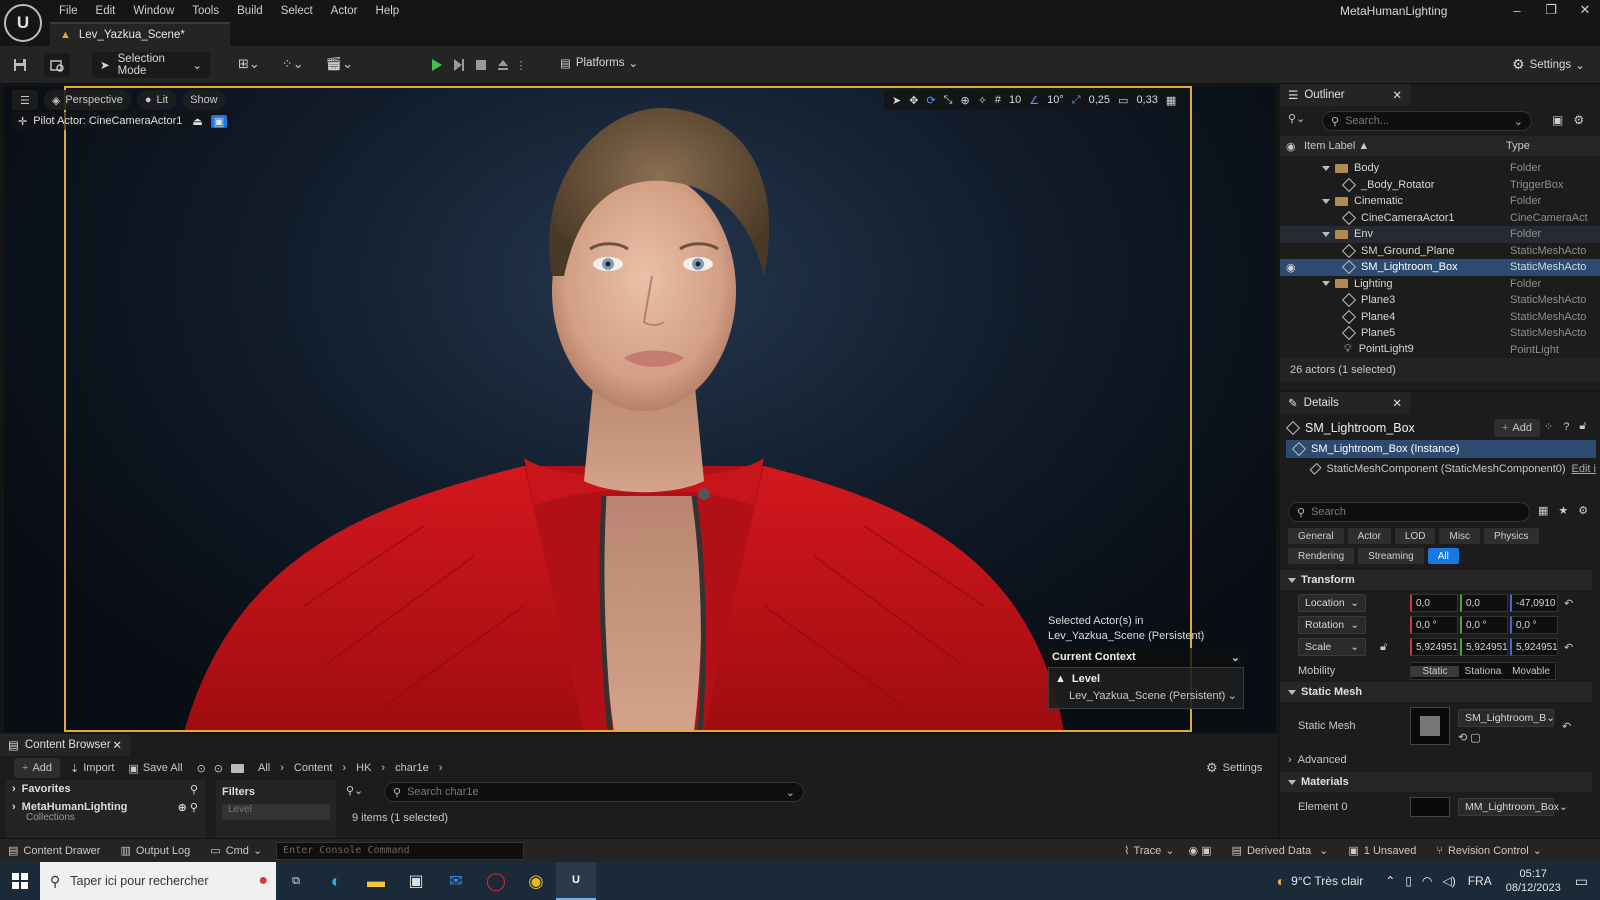 The image size is (1600, 900). I want to click on grid-snap-icon: #, so click(998, 100).